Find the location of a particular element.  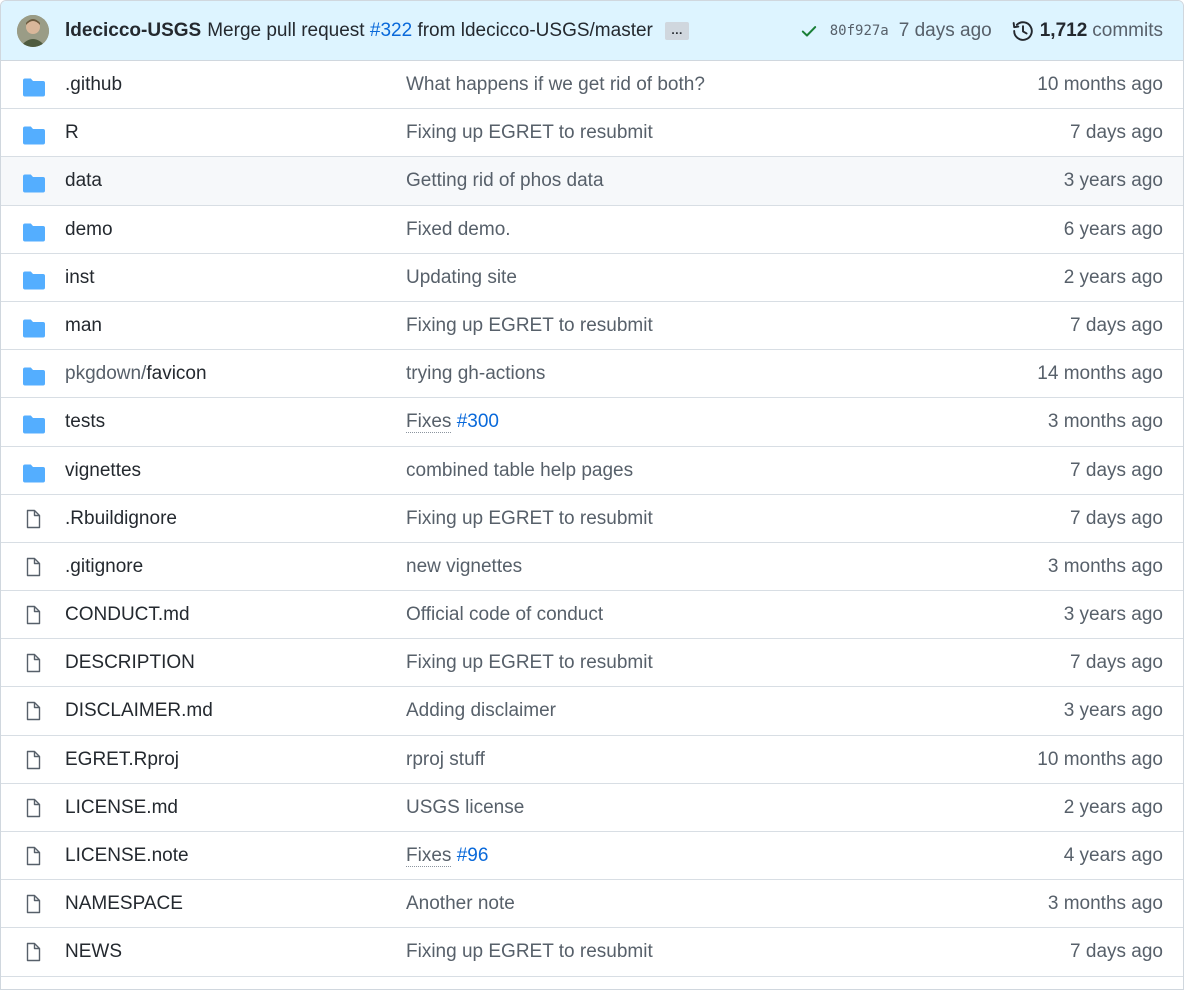

commit-message-text: combined table help pages is located at coordinates (519, 470).